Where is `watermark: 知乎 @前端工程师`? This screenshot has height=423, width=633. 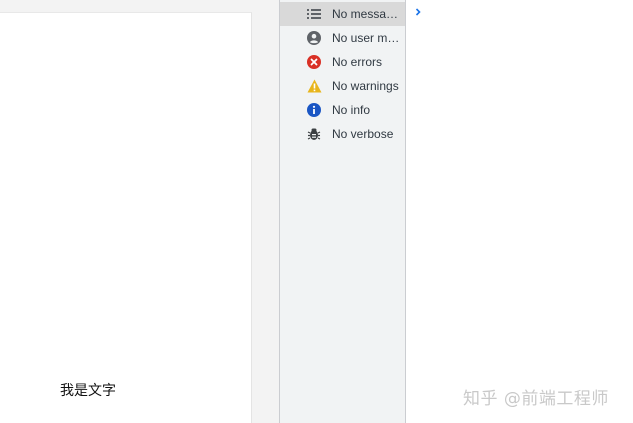 watermark: 知乎 @前端工程师 is located at coordinates (536, 399).